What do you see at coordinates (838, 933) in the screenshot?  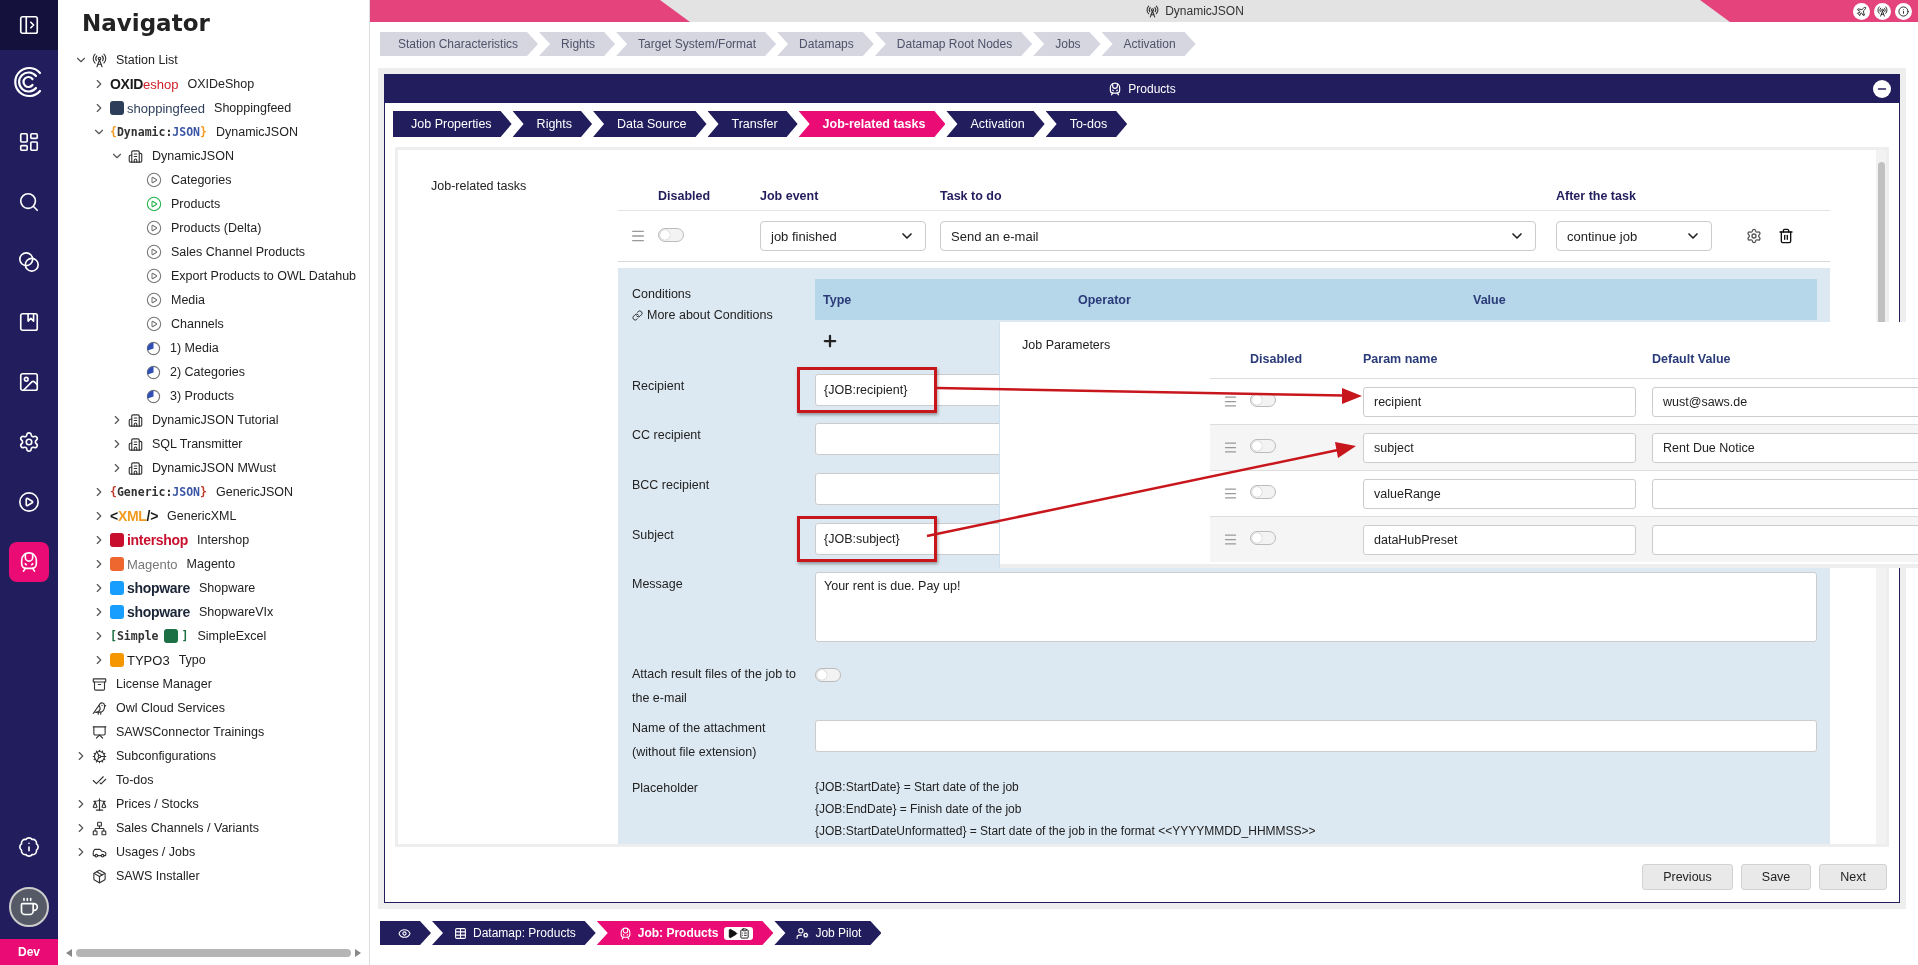 I see `breadcrumb-label: Job Pilot` at bounding box center [838, 933].